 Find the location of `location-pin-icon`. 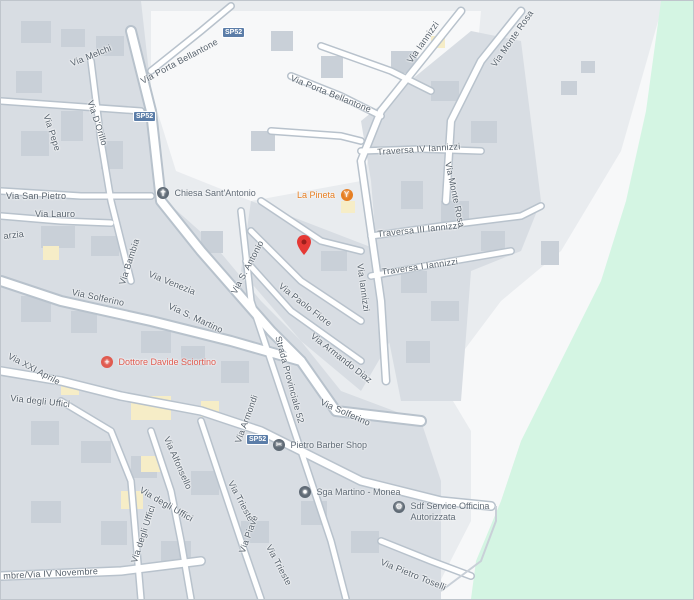

location-pin-icon is located at coordinates (304, 245).